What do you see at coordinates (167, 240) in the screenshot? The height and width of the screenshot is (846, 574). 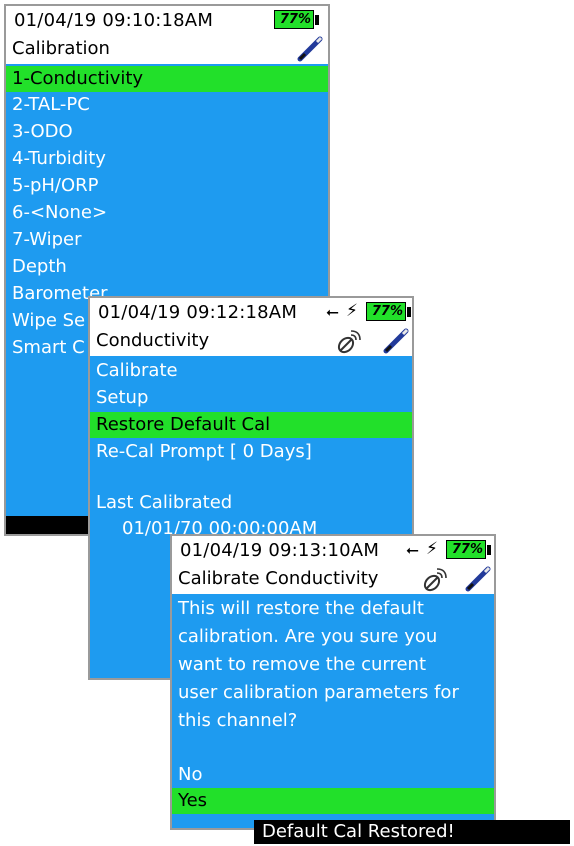 I see `menu-item-wiper: 7-Wiper` at bounding box center [167, 240].